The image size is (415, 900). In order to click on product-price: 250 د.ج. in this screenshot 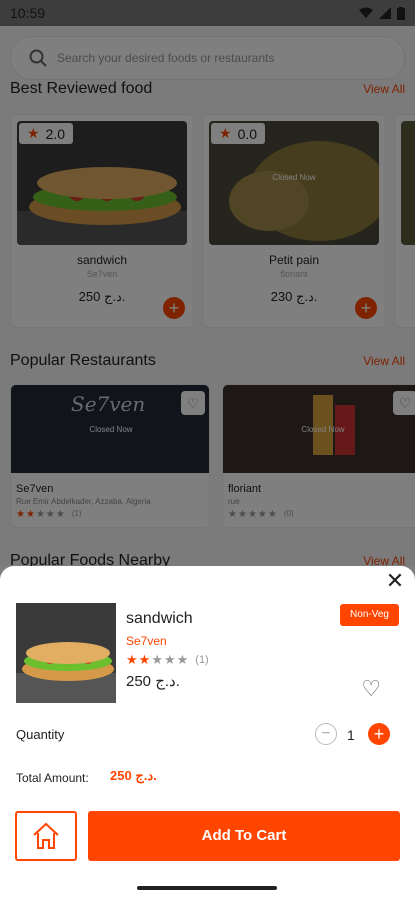, I will do `click(153, 681)`.